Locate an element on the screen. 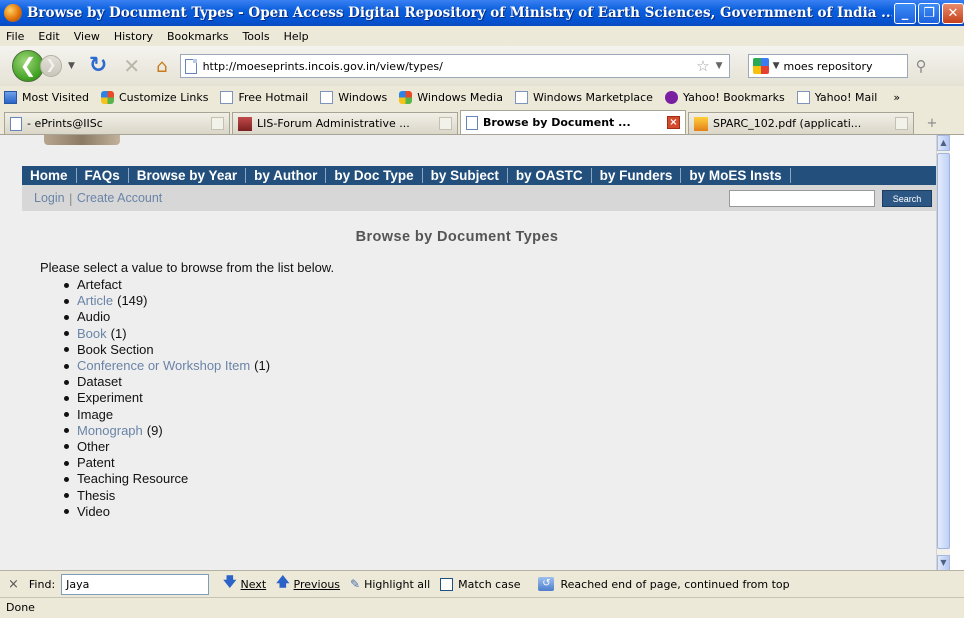  tab-close-button: × is located at coordinates (673, 122).